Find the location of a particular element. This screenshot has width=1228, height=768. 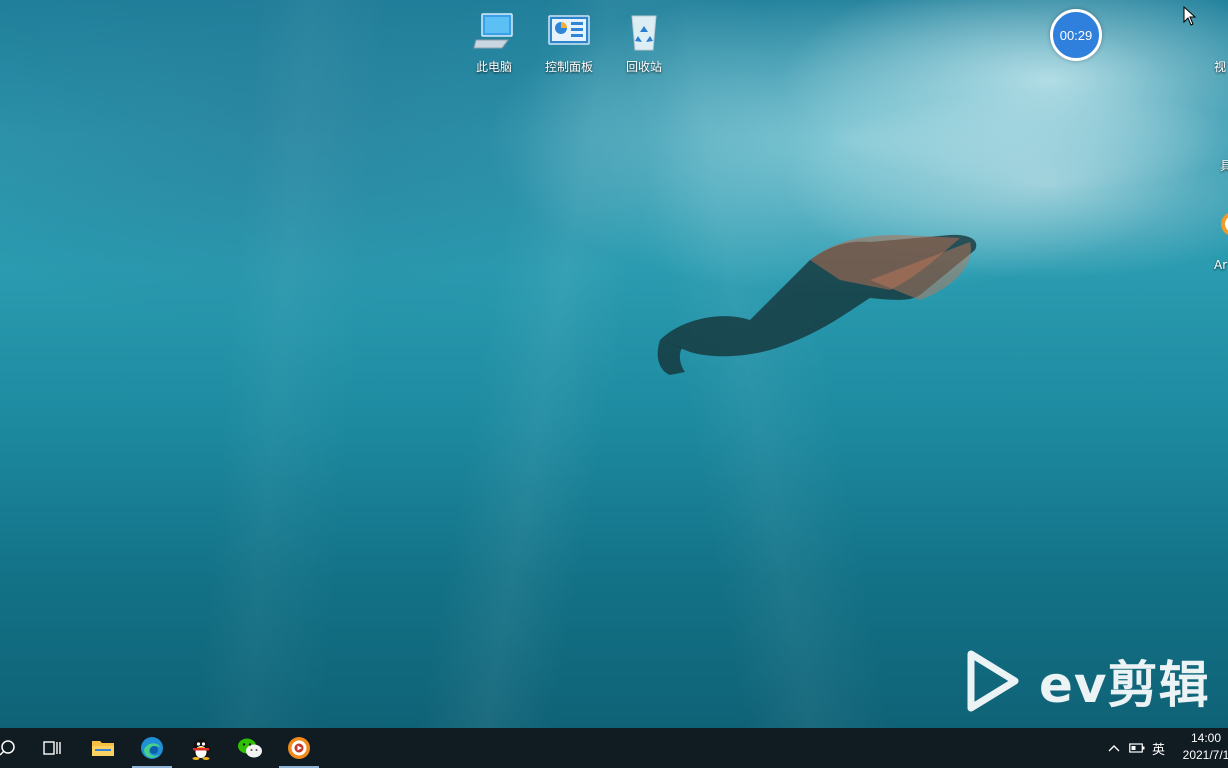

battery-button is located at coordinates (1137, 748).